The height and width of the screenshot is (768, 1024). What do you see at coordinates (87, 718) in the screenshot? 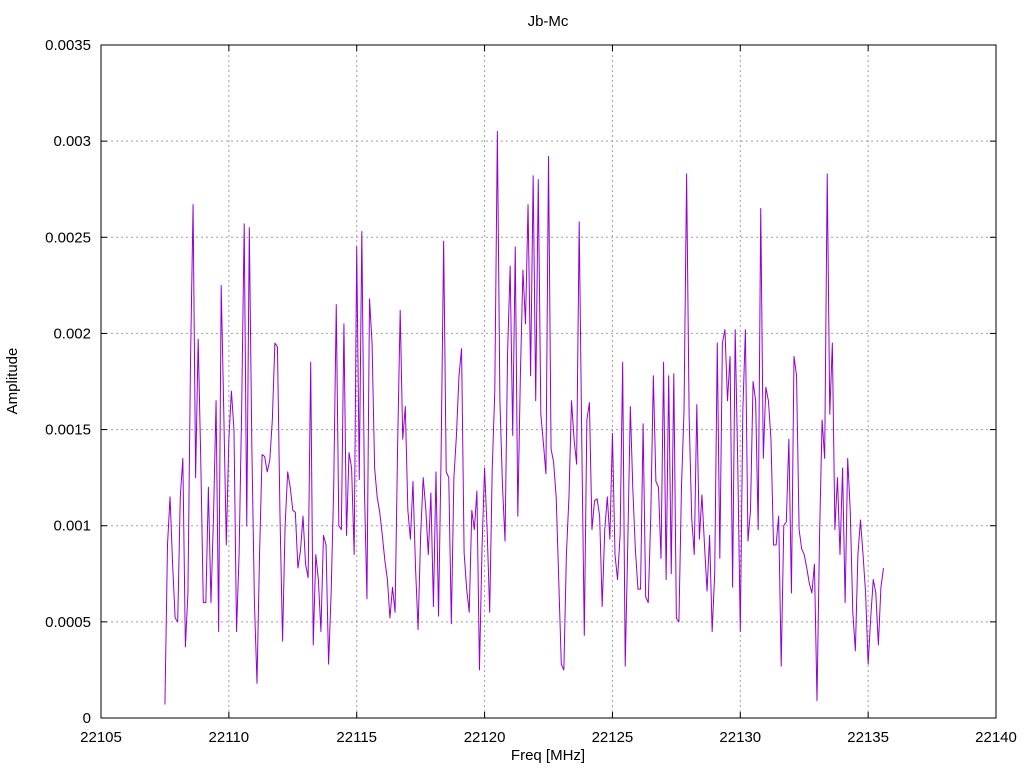
I see `y-tick-label: 0` at bounding box center [87, 718].